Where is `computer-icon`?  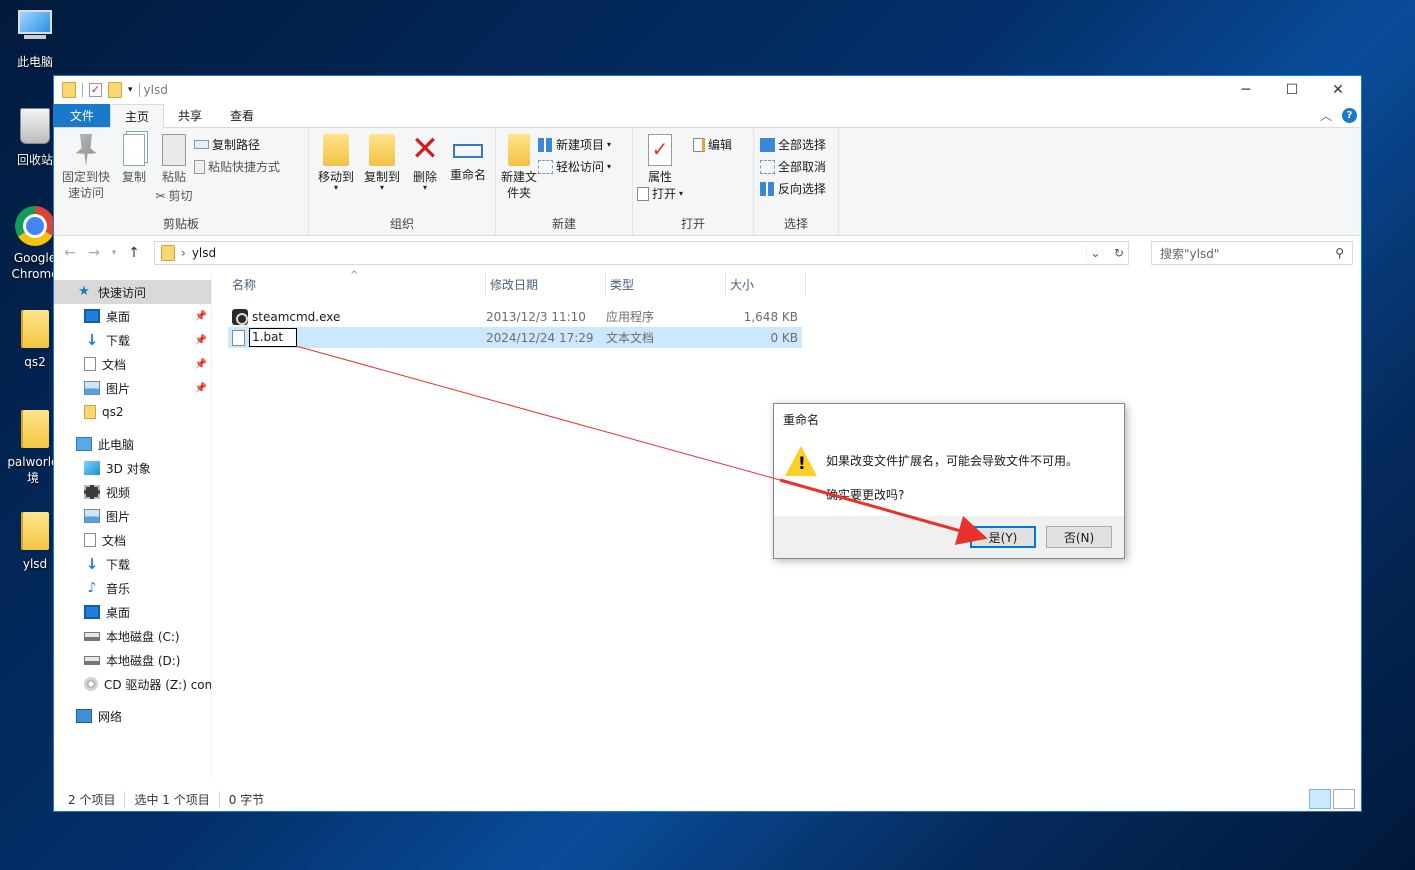 computer-icon is located at coordinates (84, 444).